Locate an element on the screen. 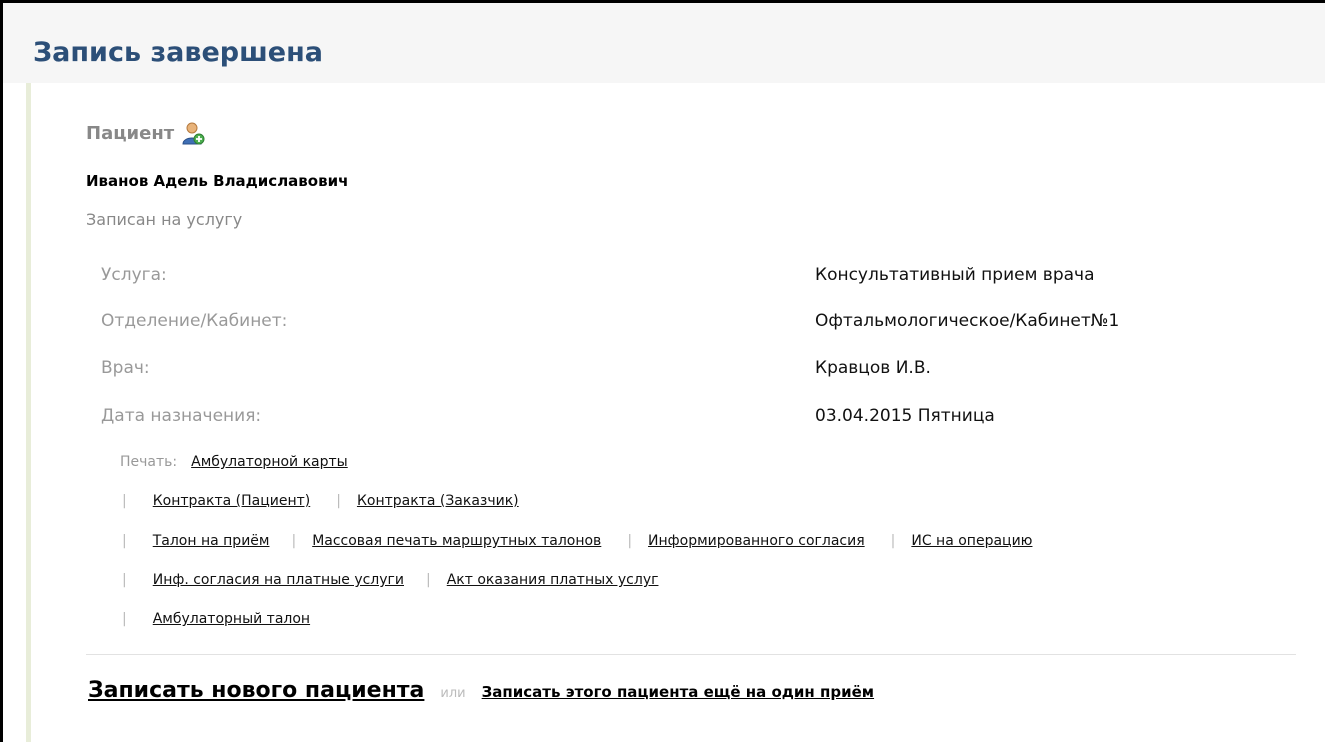  user-add-icon is located at coordinates (193, 134).